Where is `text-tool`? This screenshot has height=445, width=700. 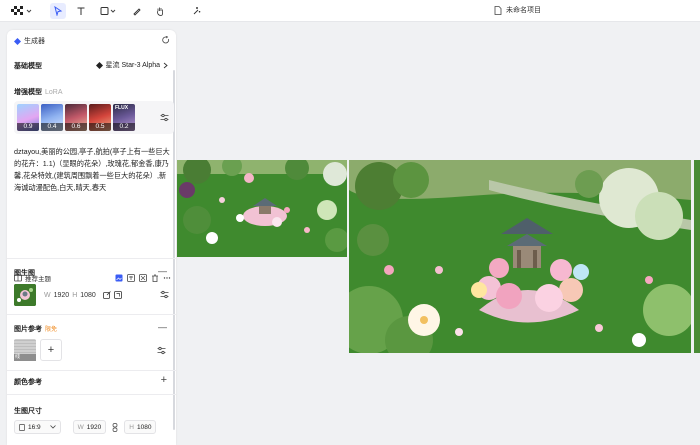 text-tool is located at coordinates (81, 11).